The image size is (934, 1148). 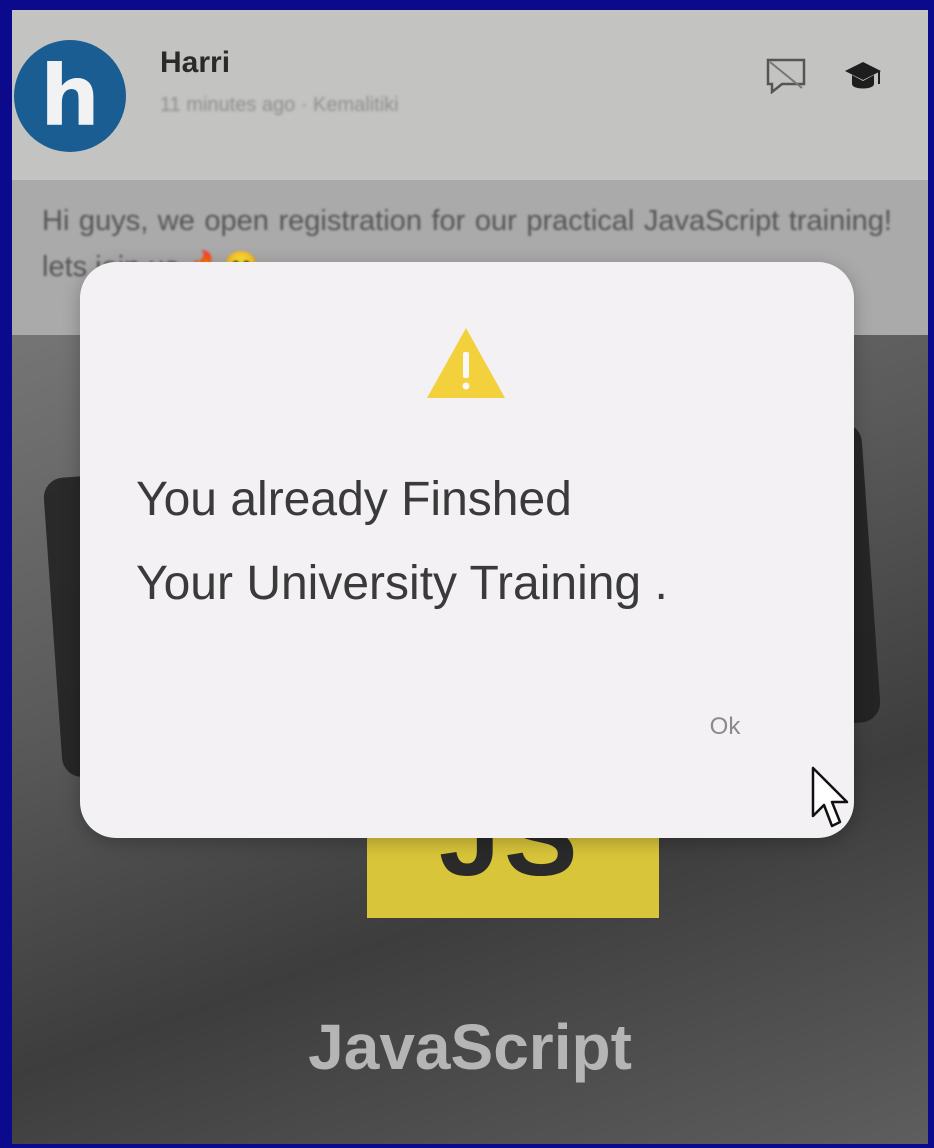 I want to click on mouse-pointer-icon, so click(x=830, y=797).